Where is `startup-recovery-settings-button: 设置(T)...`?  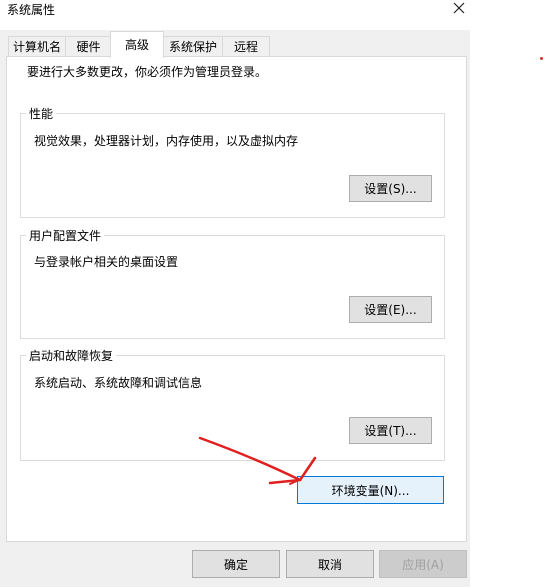
startup-recovery-settings-button: 设置(T)... is located at coordinates (390, 430).